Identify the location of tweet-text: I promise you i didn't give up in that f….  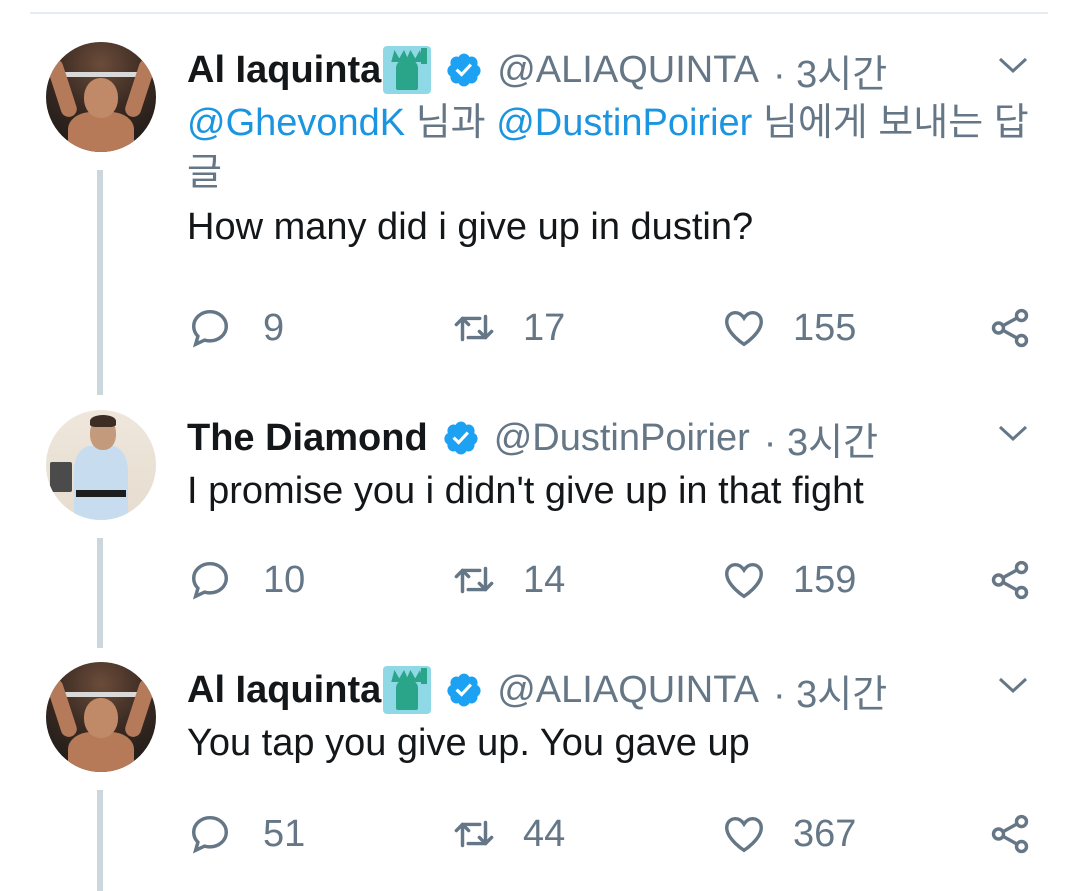
(525, 491).